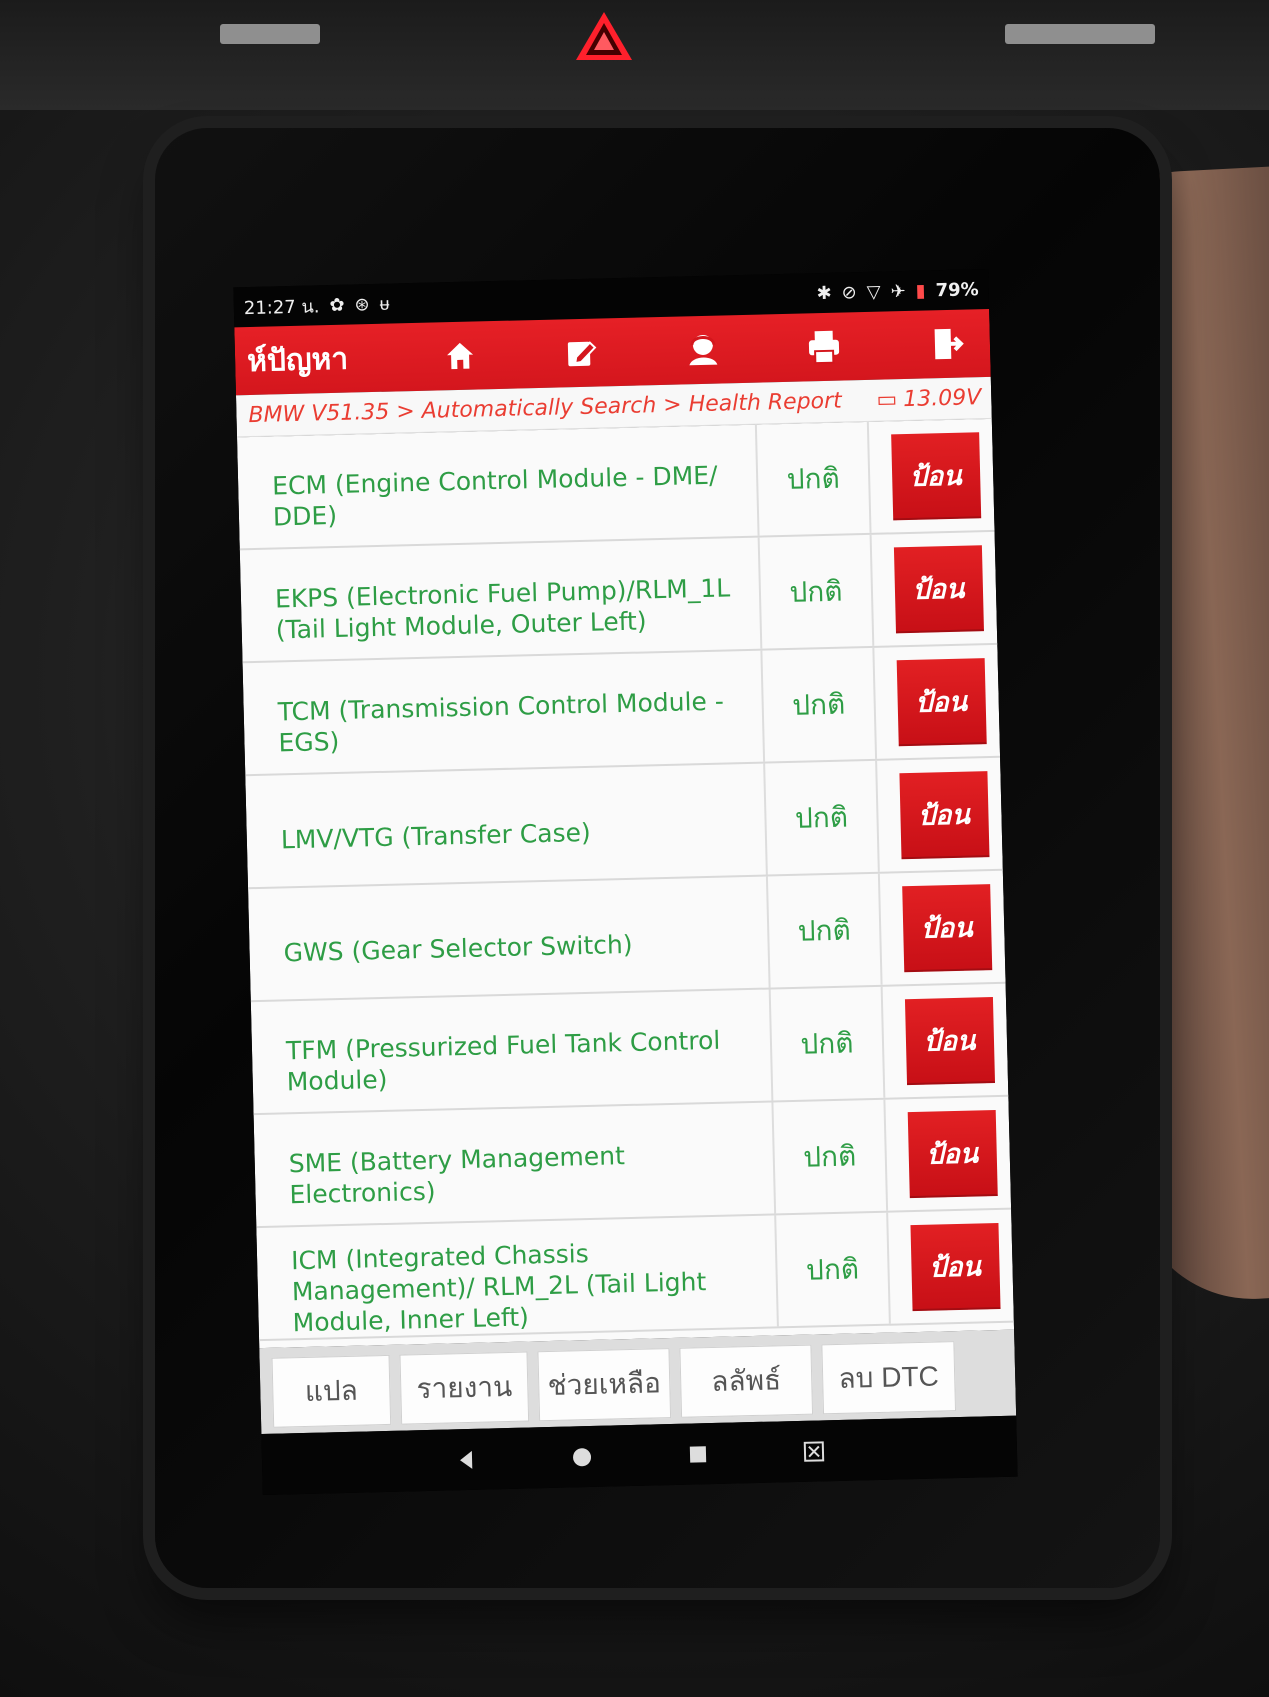 This screenshot has height=1697, width=1269. What do you see at coordinates (509, 938) in the screenshot?
I see `module-name: GWS (Gear Selector Switch)` at bounding box center [509, 938].